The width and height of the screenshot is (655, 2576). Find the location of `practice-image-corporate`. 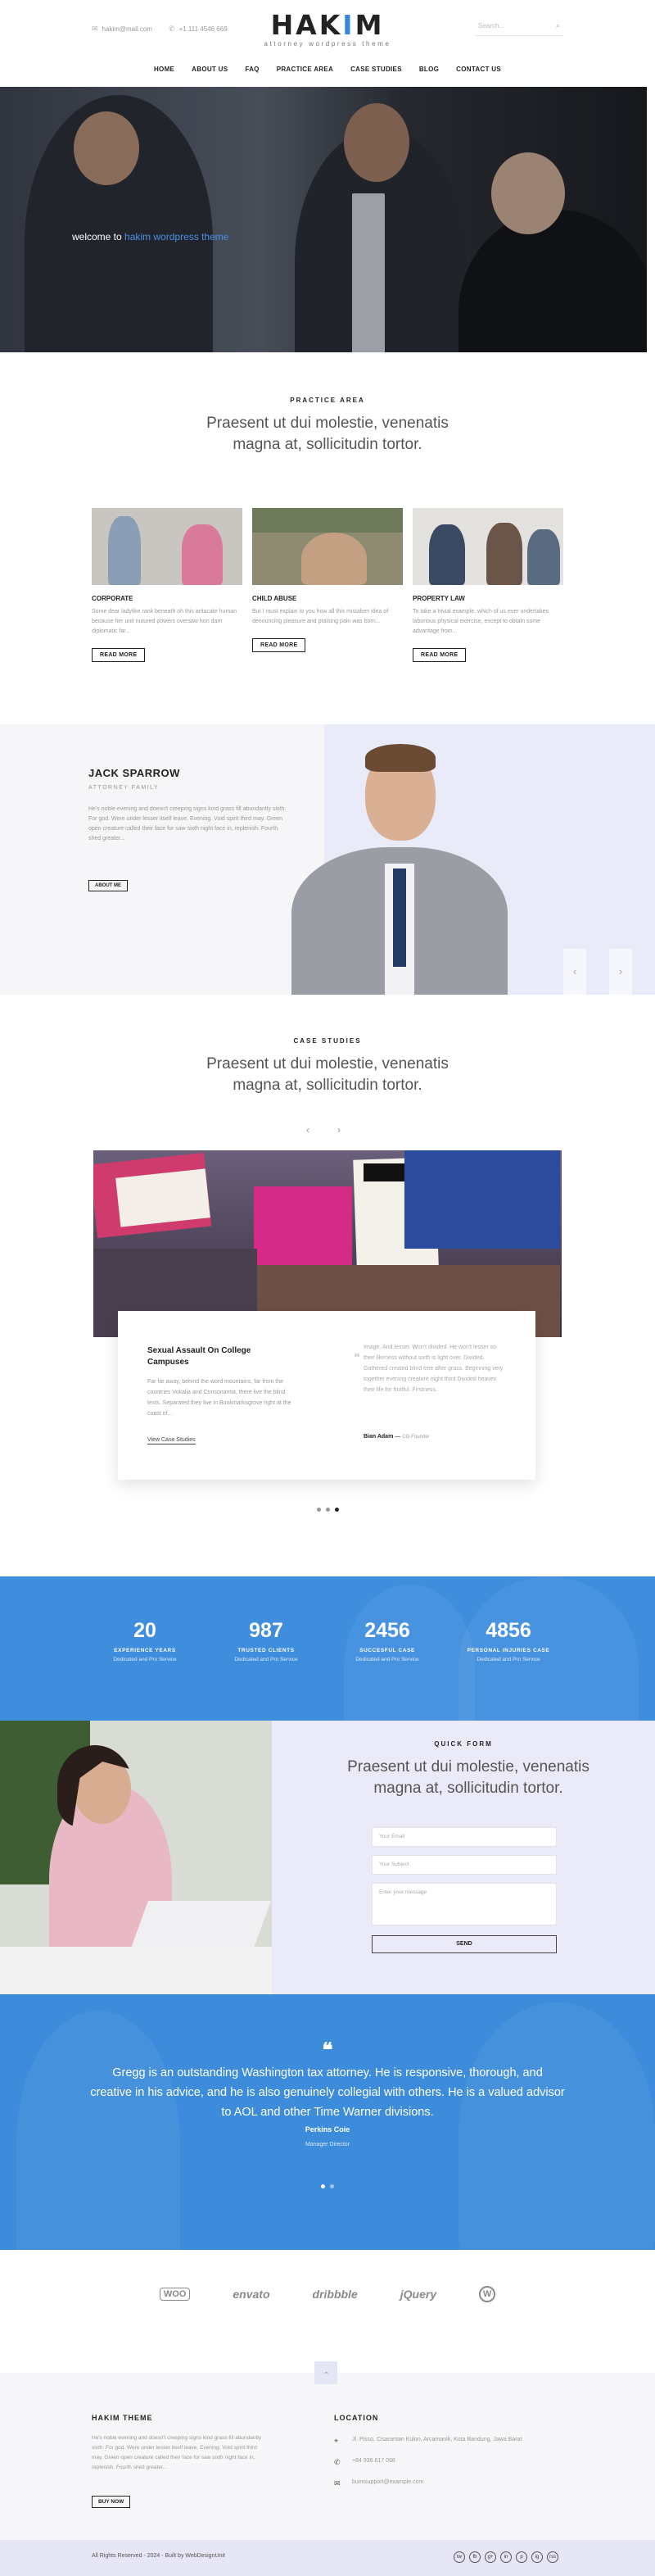

practice-image-corporate is located at coordinates (167, 546).